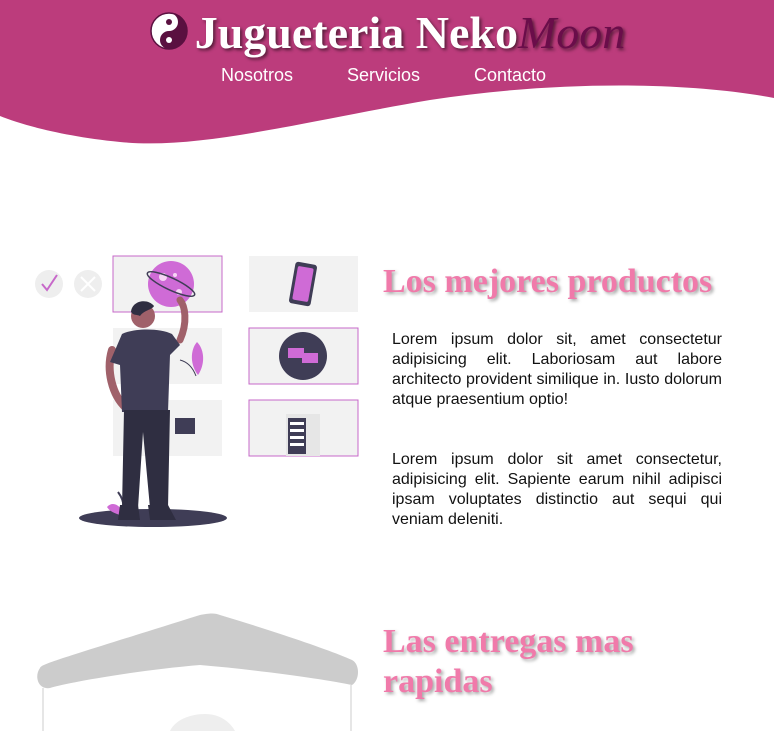 The height and width of the screenshot is (731, 774). I want to click on yin-yang-icon, so click(168, 31).